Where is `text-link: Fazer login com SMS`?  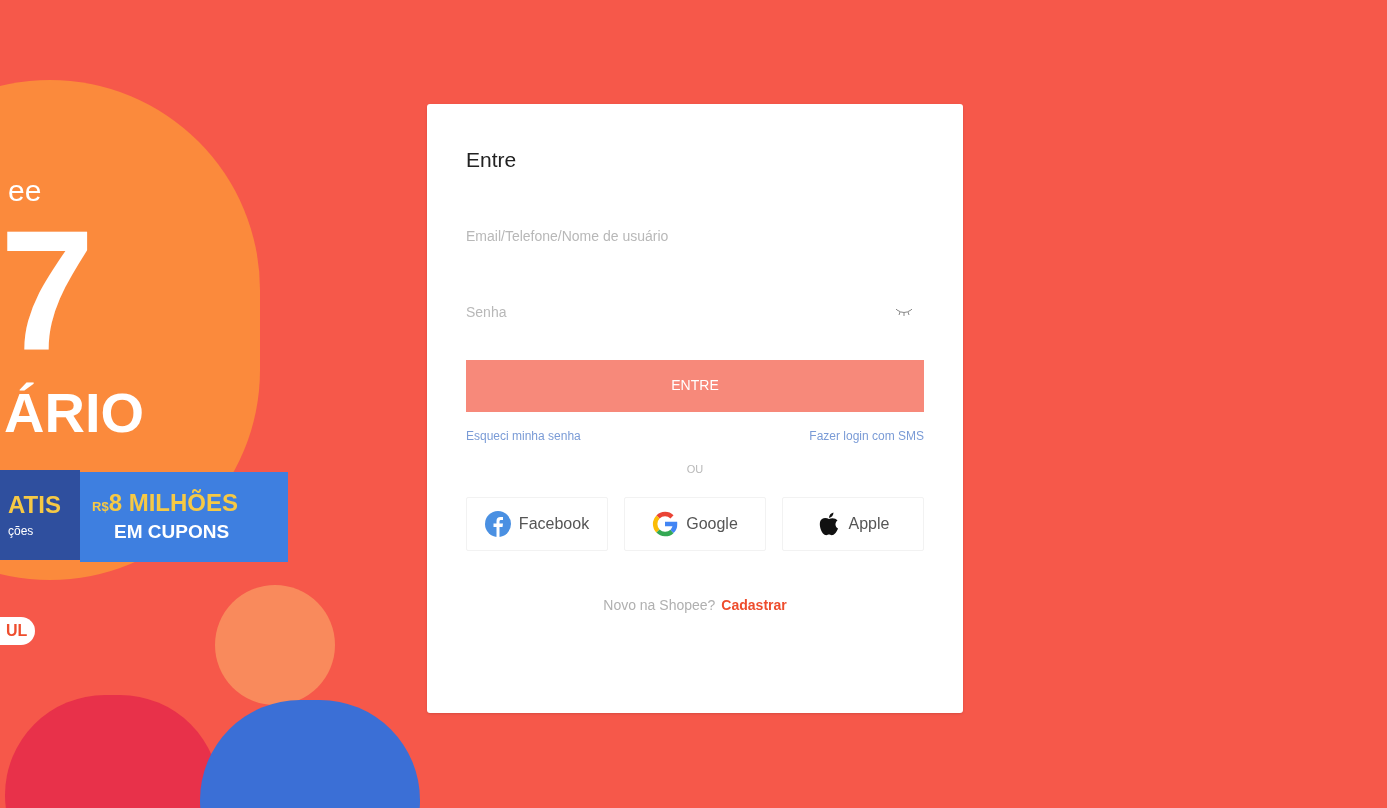 text-link: Fazer login com SMS is located at coordinates (866, 435).